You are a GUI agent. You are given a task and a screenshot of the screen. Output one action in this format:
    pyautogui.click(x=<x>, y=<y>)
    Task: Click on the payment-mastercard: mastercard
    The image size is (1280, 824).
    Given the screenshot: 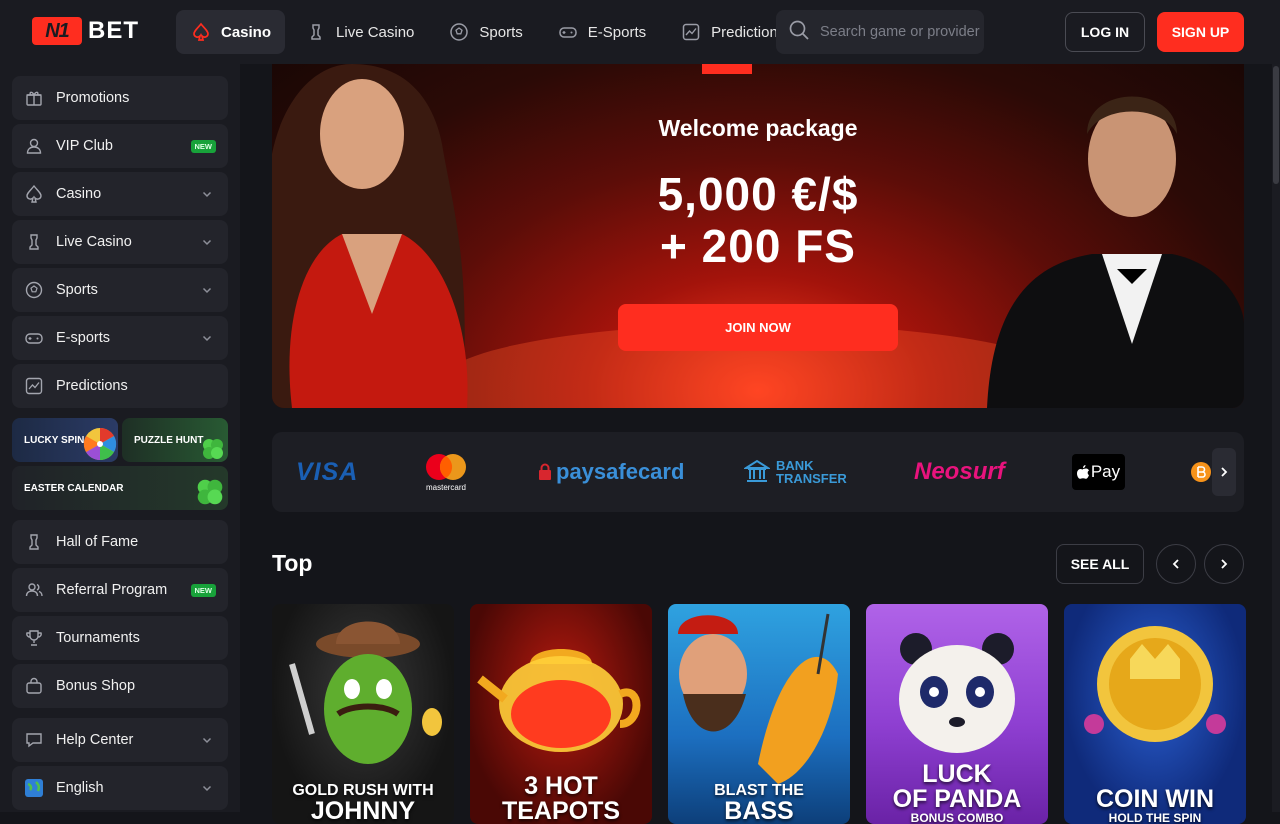 What is the action you would take?
    pyautogui.click(x=446, y=472)
    